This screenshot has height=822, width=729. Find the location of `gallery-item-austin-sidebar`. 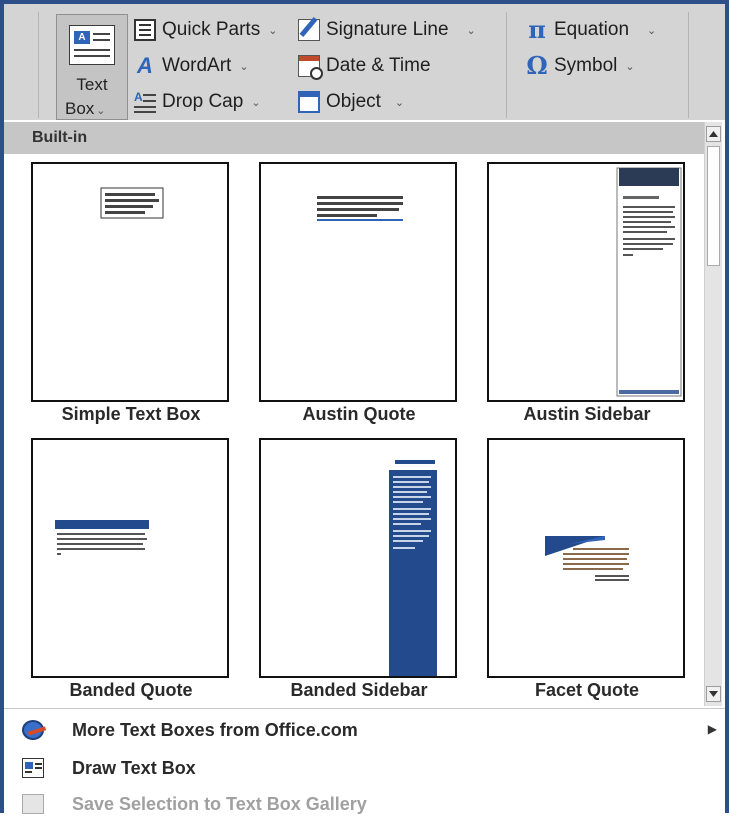

gallery-item-austin-sidebar is located at coordinates (586, 282).